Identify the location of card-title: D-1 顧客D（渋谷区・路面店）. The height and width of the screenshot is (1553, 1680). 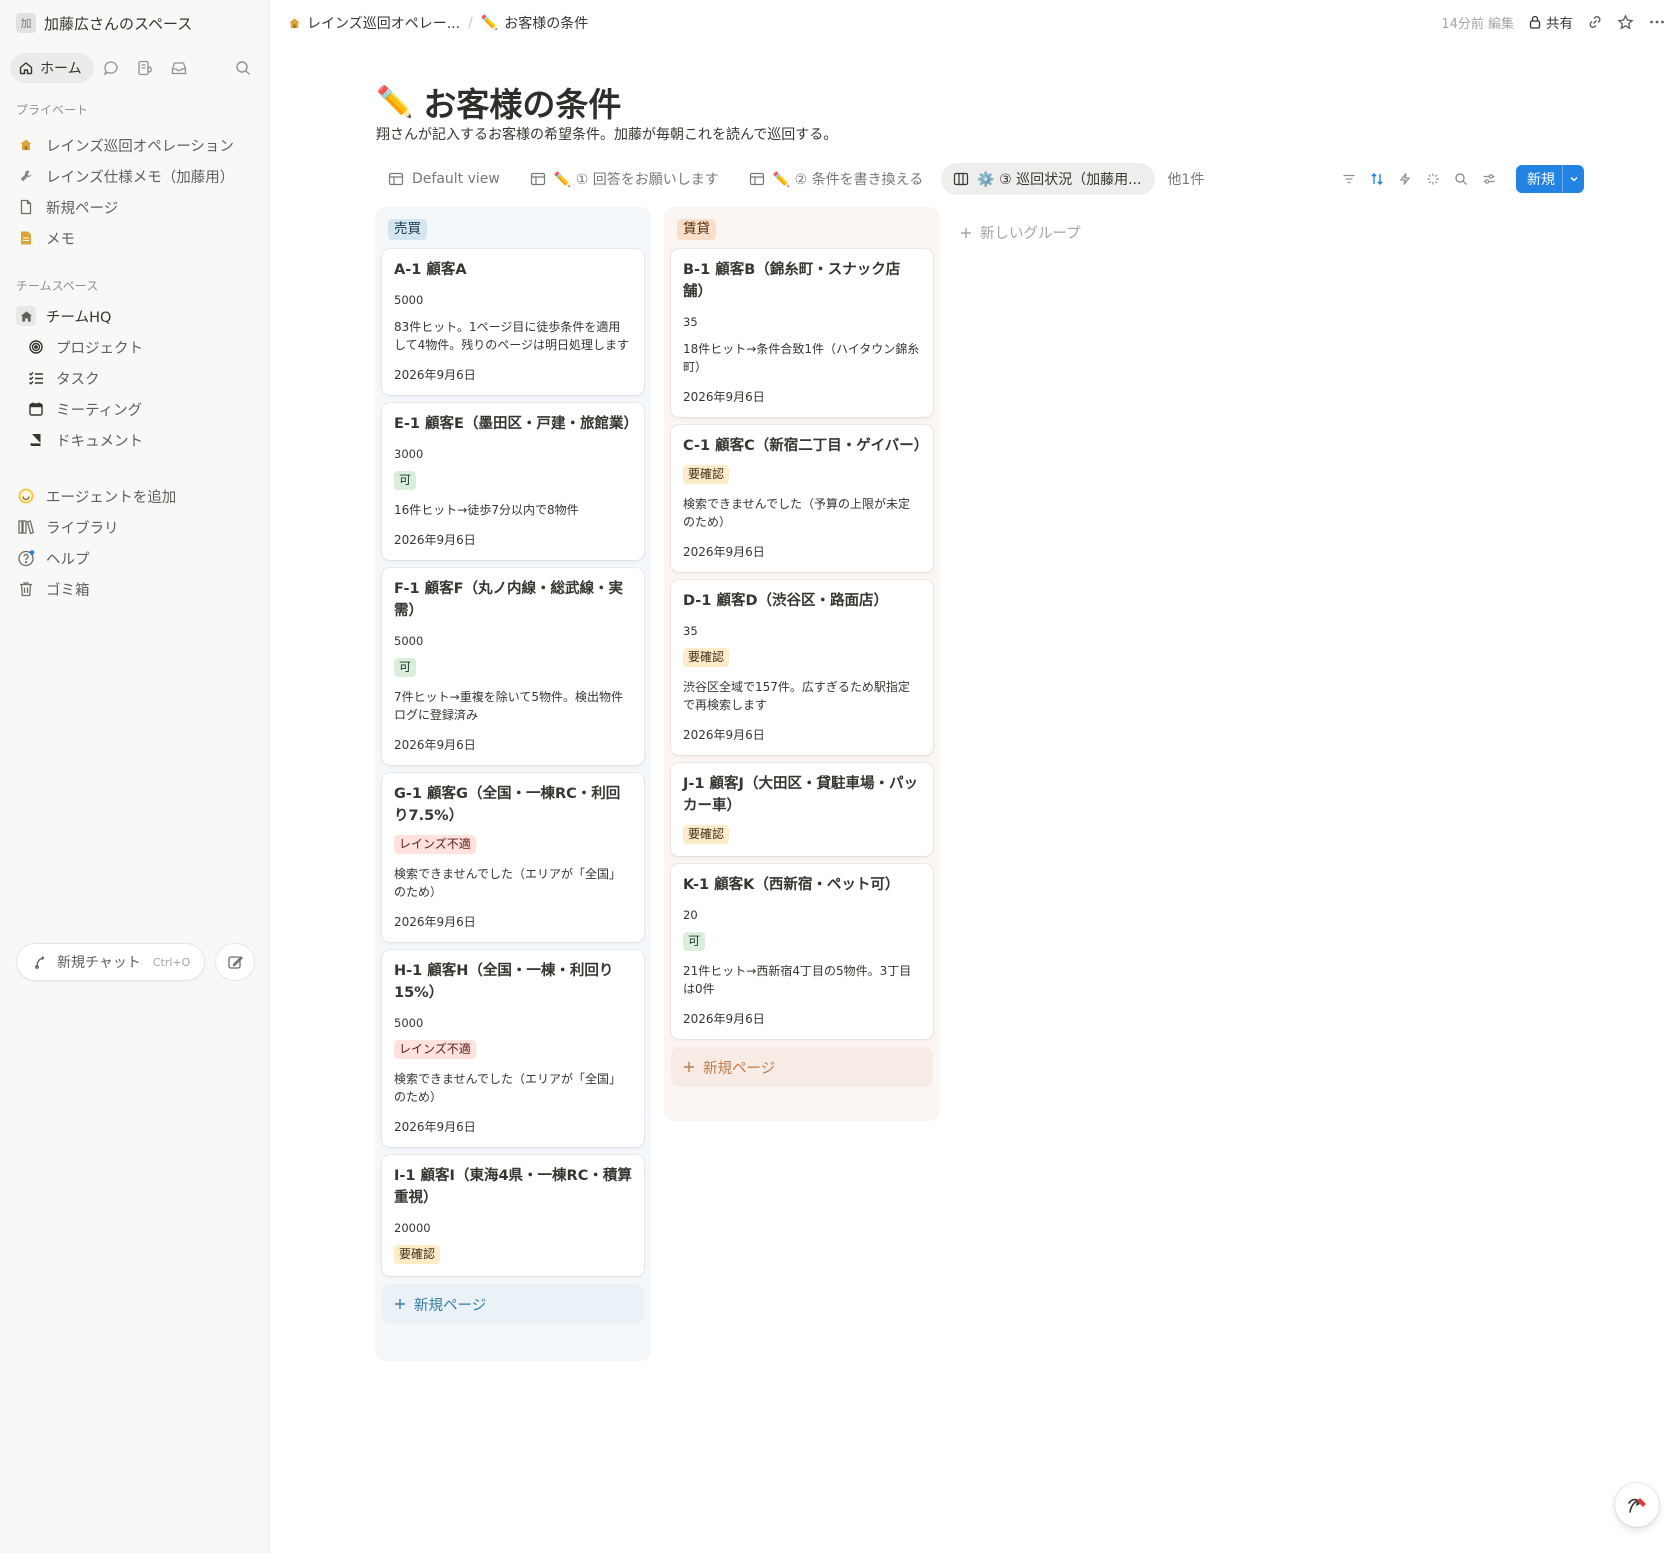
(785, 601).